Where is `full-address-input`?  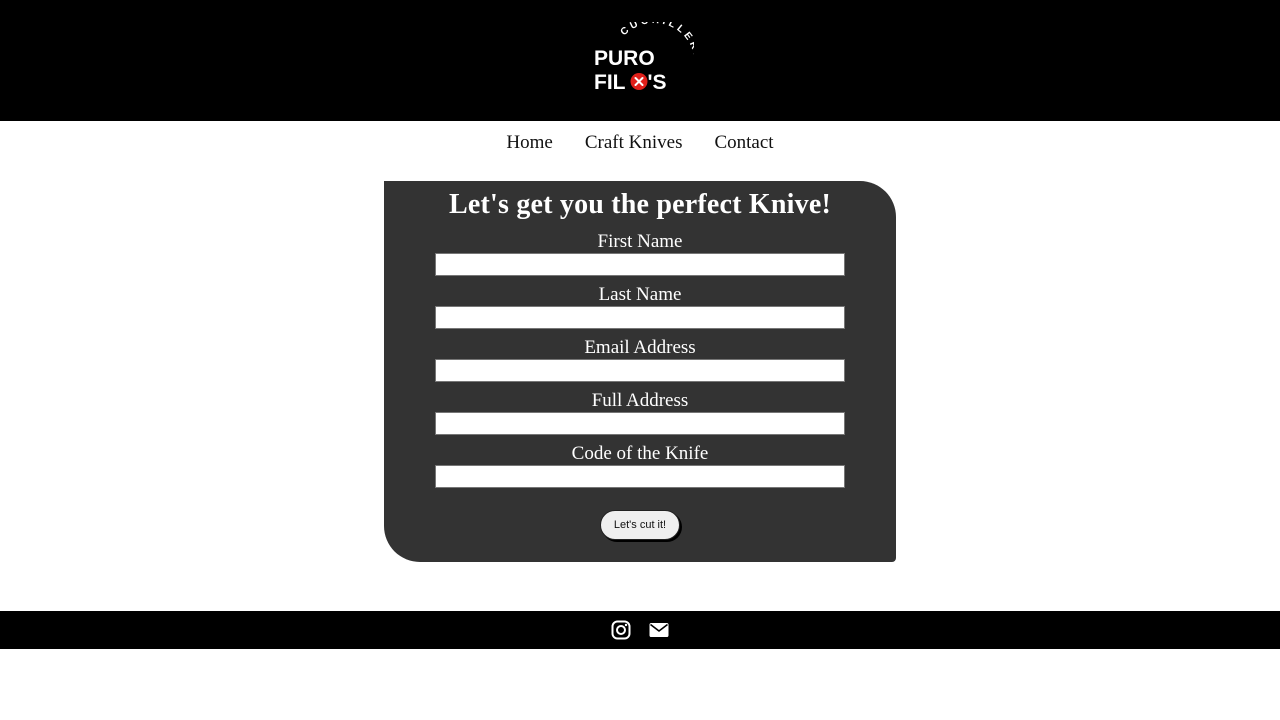 full-address-input is located at coordinates (640, 423).